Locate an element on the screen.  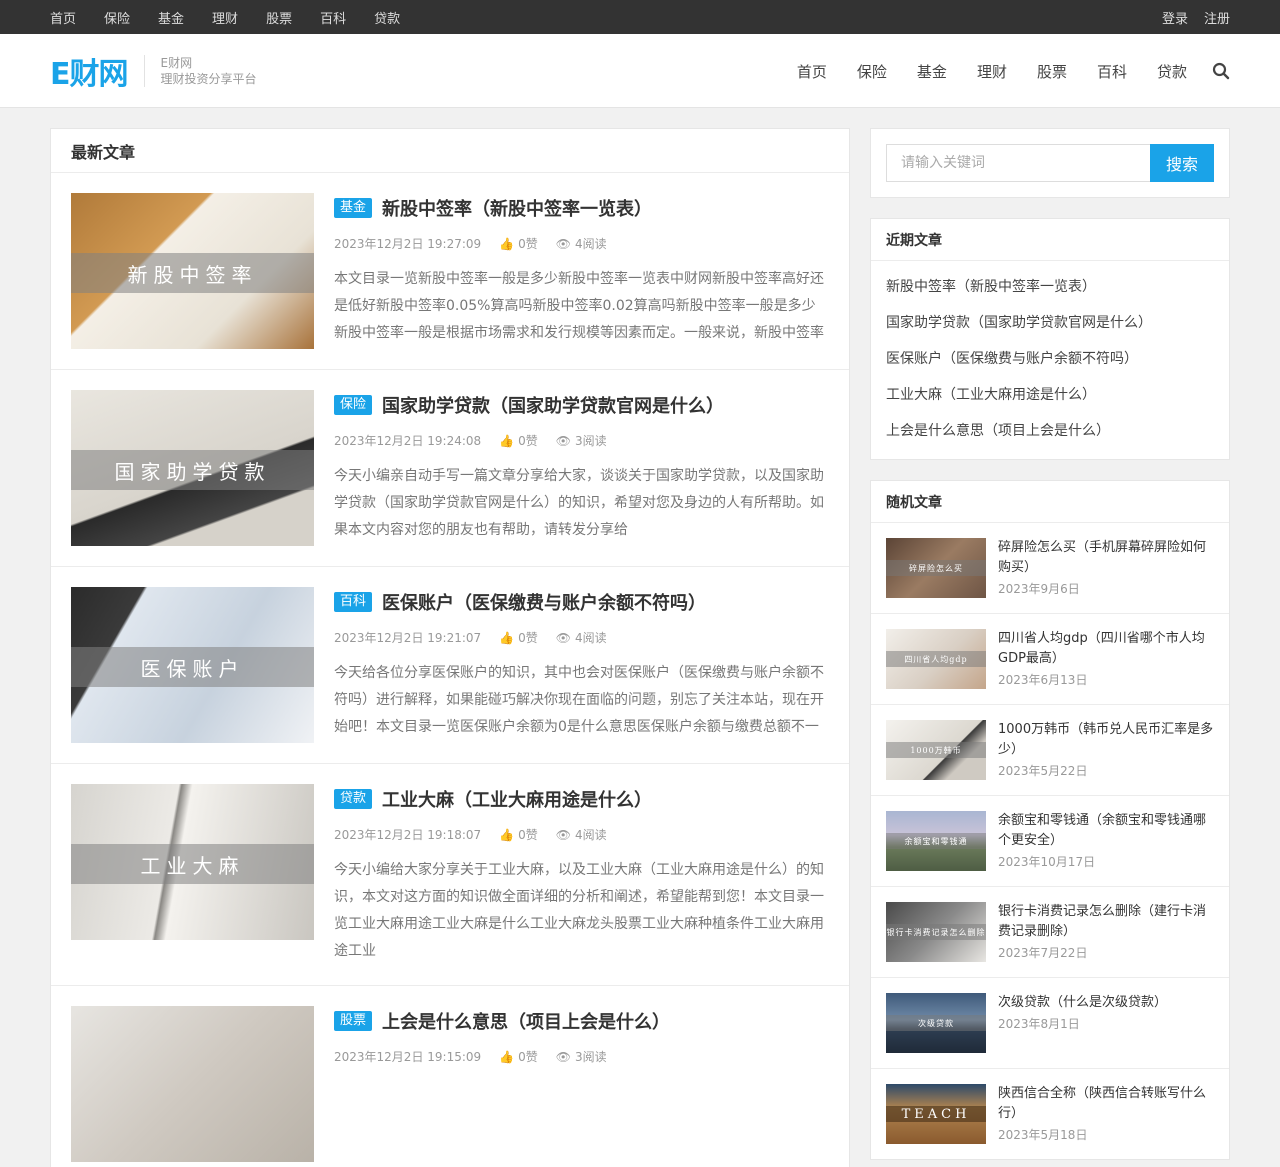
random-thumbnail: 四川省人均gdp is located at coordinates (936, 659).